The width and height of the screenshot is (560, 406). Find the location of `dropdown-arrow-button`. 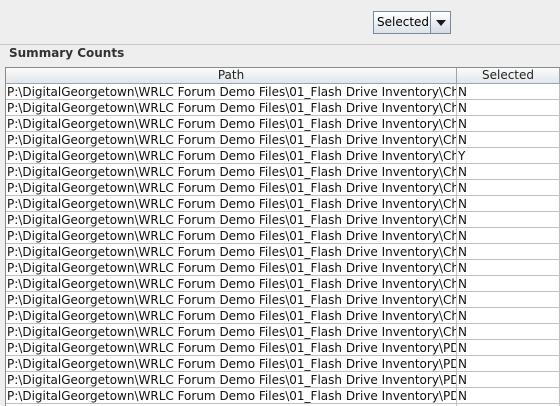

dropdown-arrow-button is located at coordinates (440, 22).